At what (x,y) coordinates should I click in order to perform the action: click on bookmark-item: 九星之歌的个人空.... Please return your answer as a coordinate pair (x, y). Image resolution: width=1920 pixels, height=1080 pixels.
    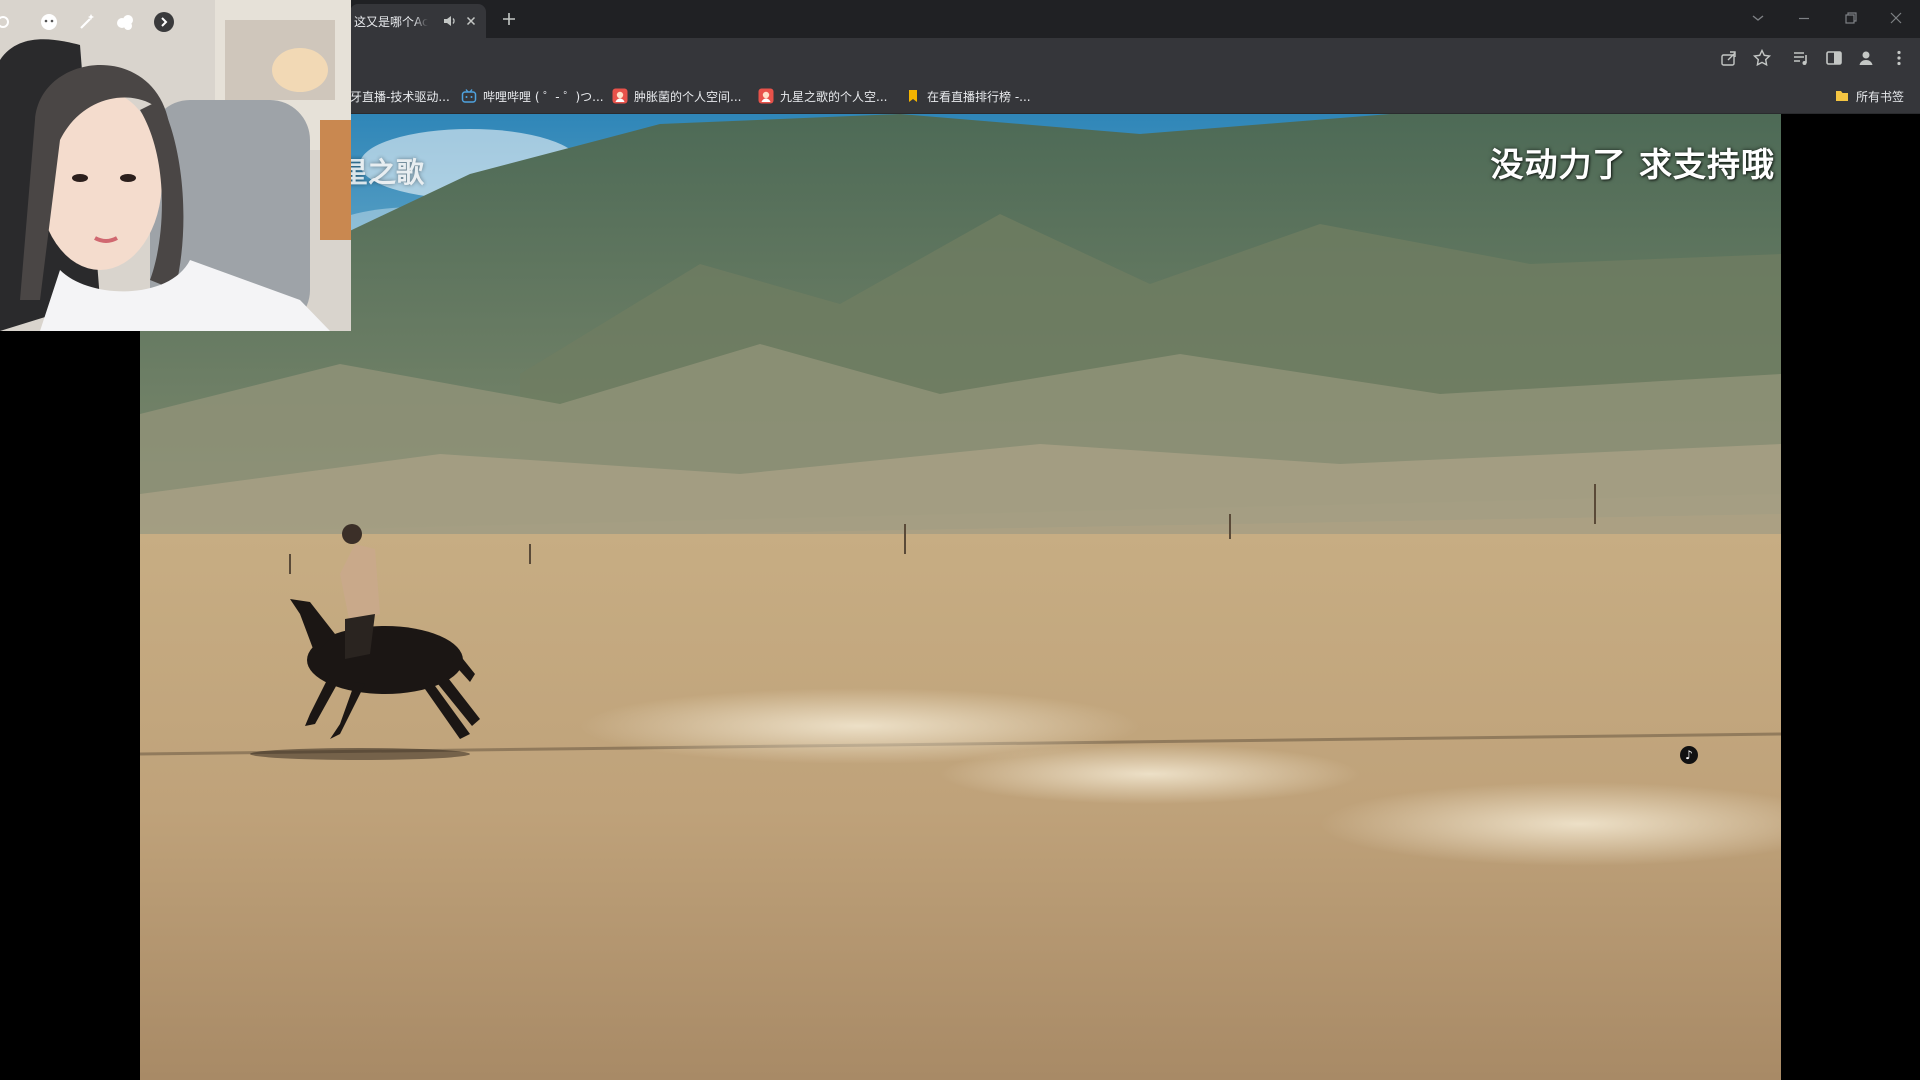
    Looking at the image, I should click on (822, 96).